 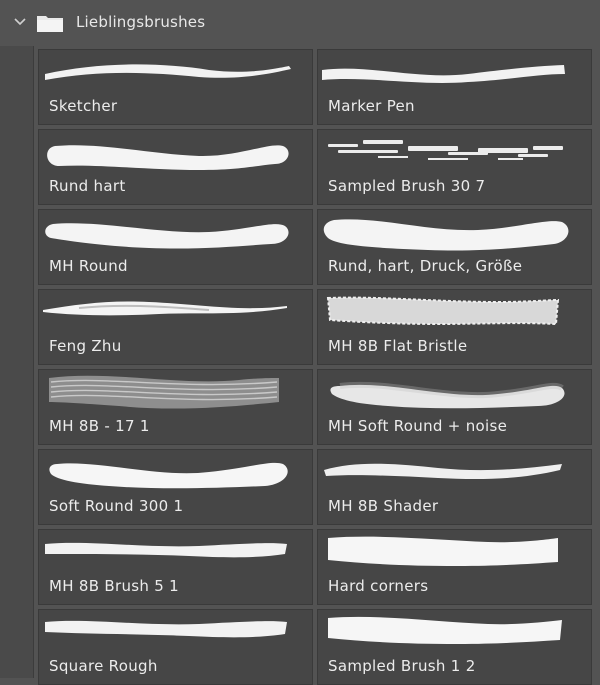 I want to click on brush-tile-square-rough: Square Rough, so click(x=175, y=647).